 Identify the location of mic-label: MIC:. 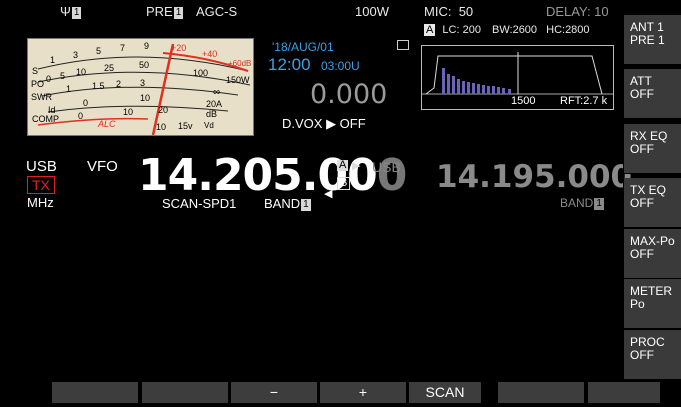
(438, 11).